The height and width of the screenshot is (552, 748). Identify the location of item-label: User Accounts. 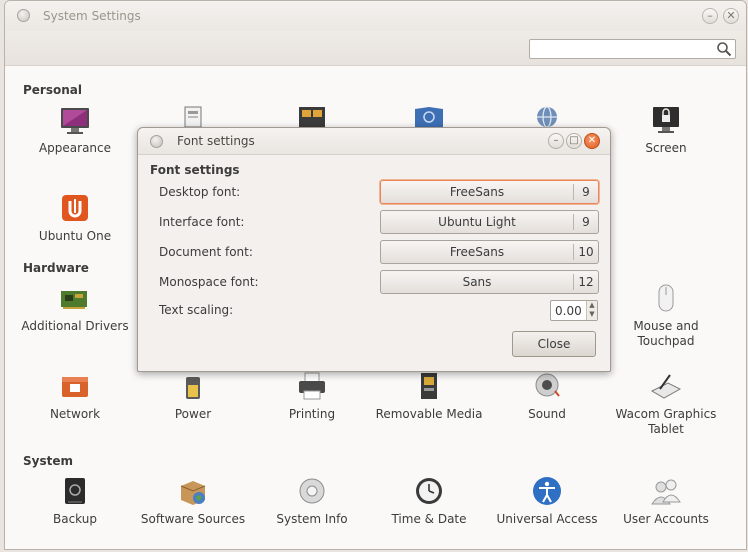
(666, 519).